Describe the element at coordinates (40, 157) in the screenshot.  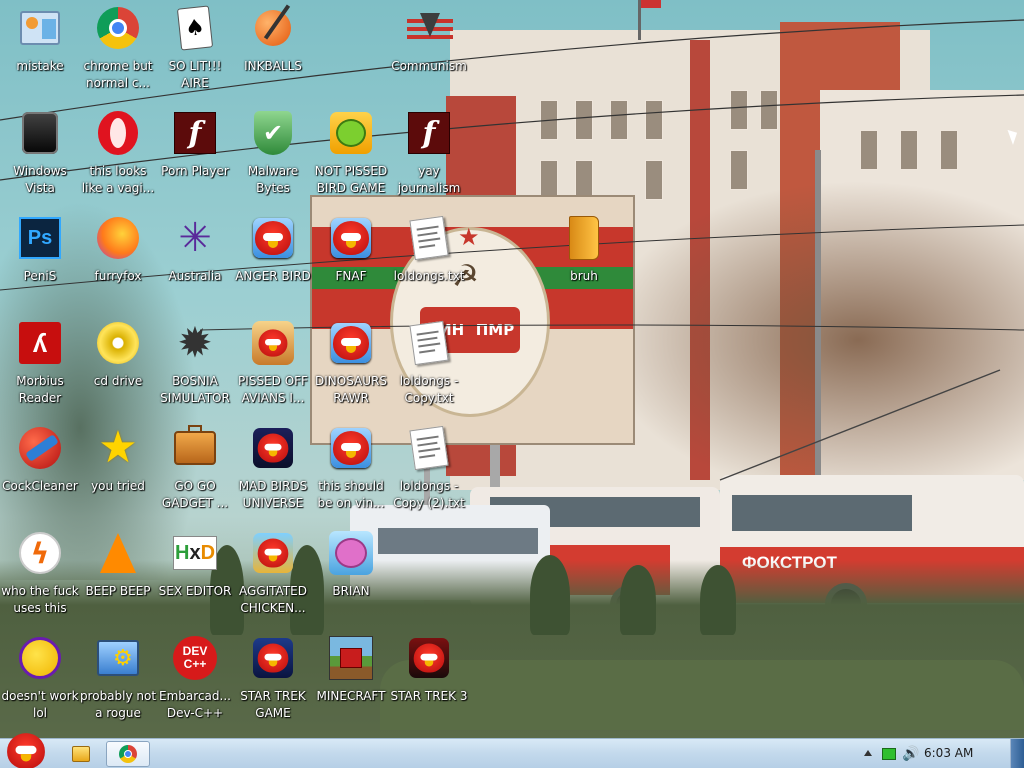
I see `desktop-icon: Windows Vista` at that location.